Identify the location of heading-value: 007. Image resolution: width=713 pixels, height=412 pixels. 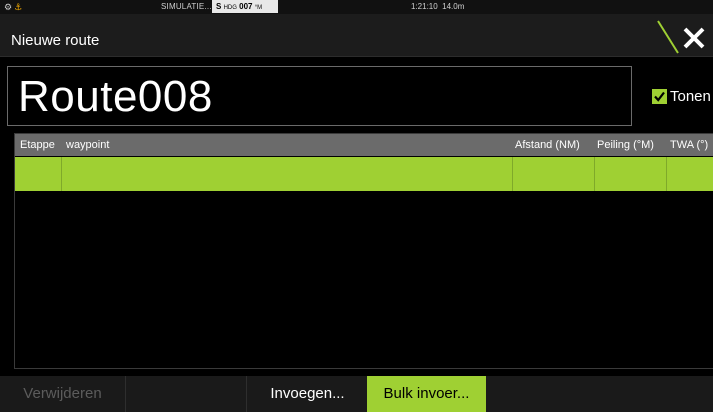
(246, 6).